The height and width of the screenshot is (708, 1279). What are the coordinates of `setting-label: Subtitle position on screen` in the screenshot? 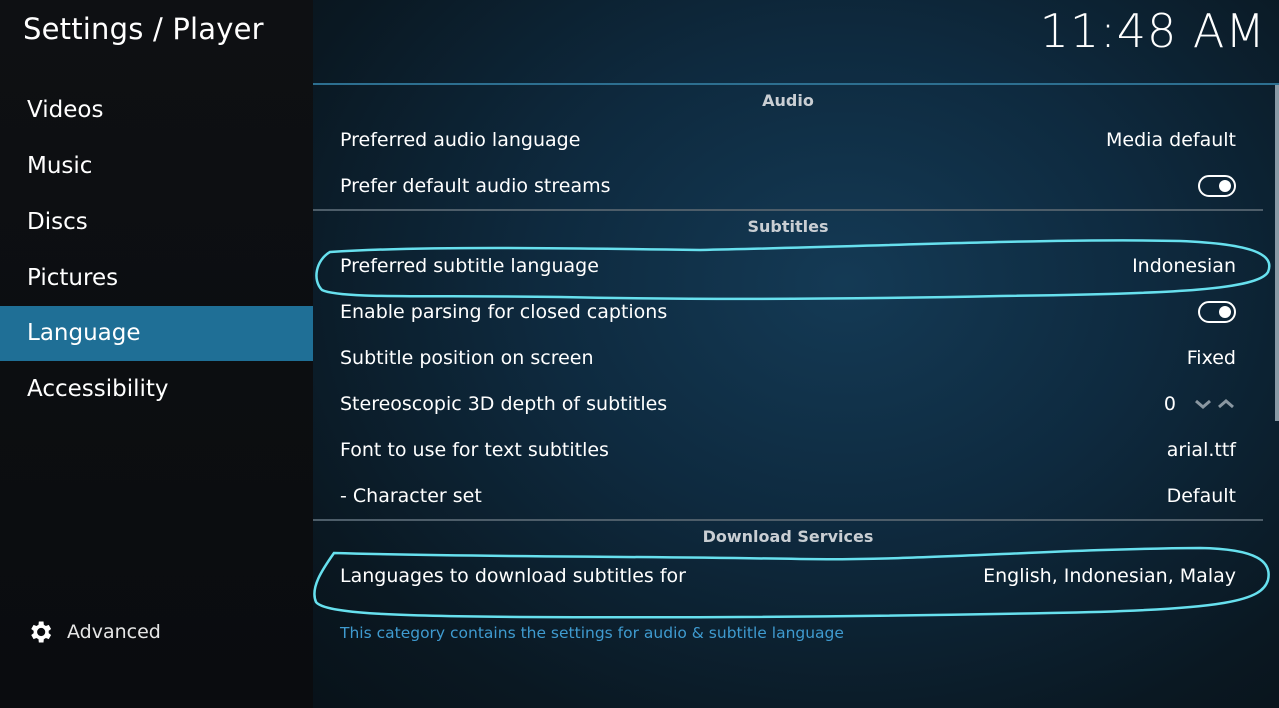 It's located at (467, 358).